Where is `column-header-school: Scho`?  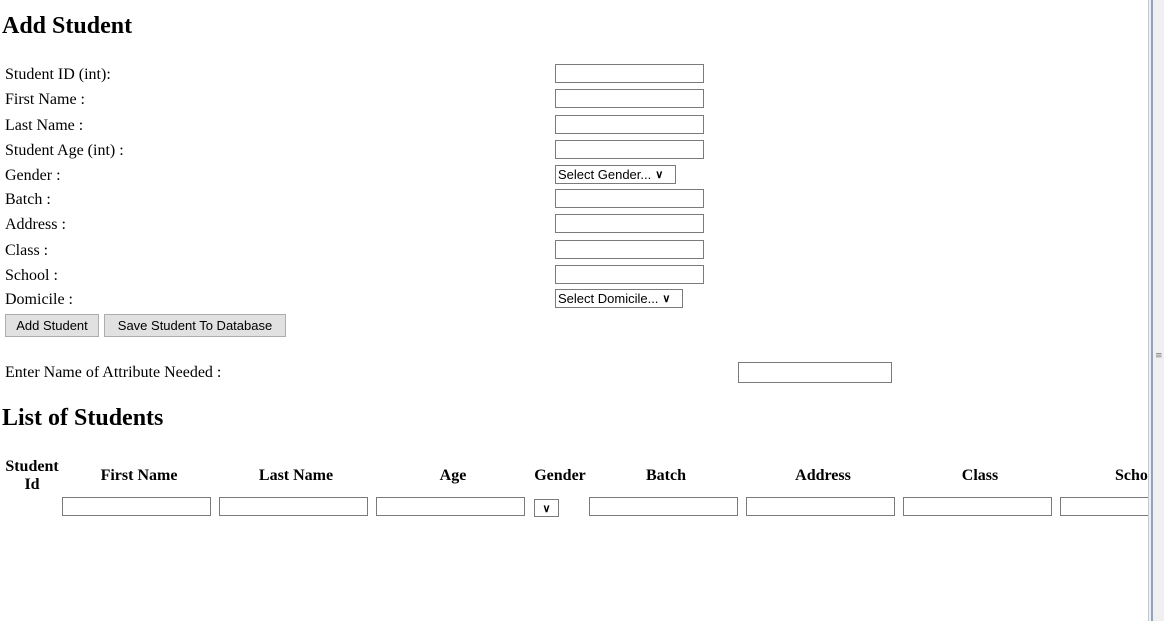
column-header-school: Scho is located at coordinates (1131, 475).